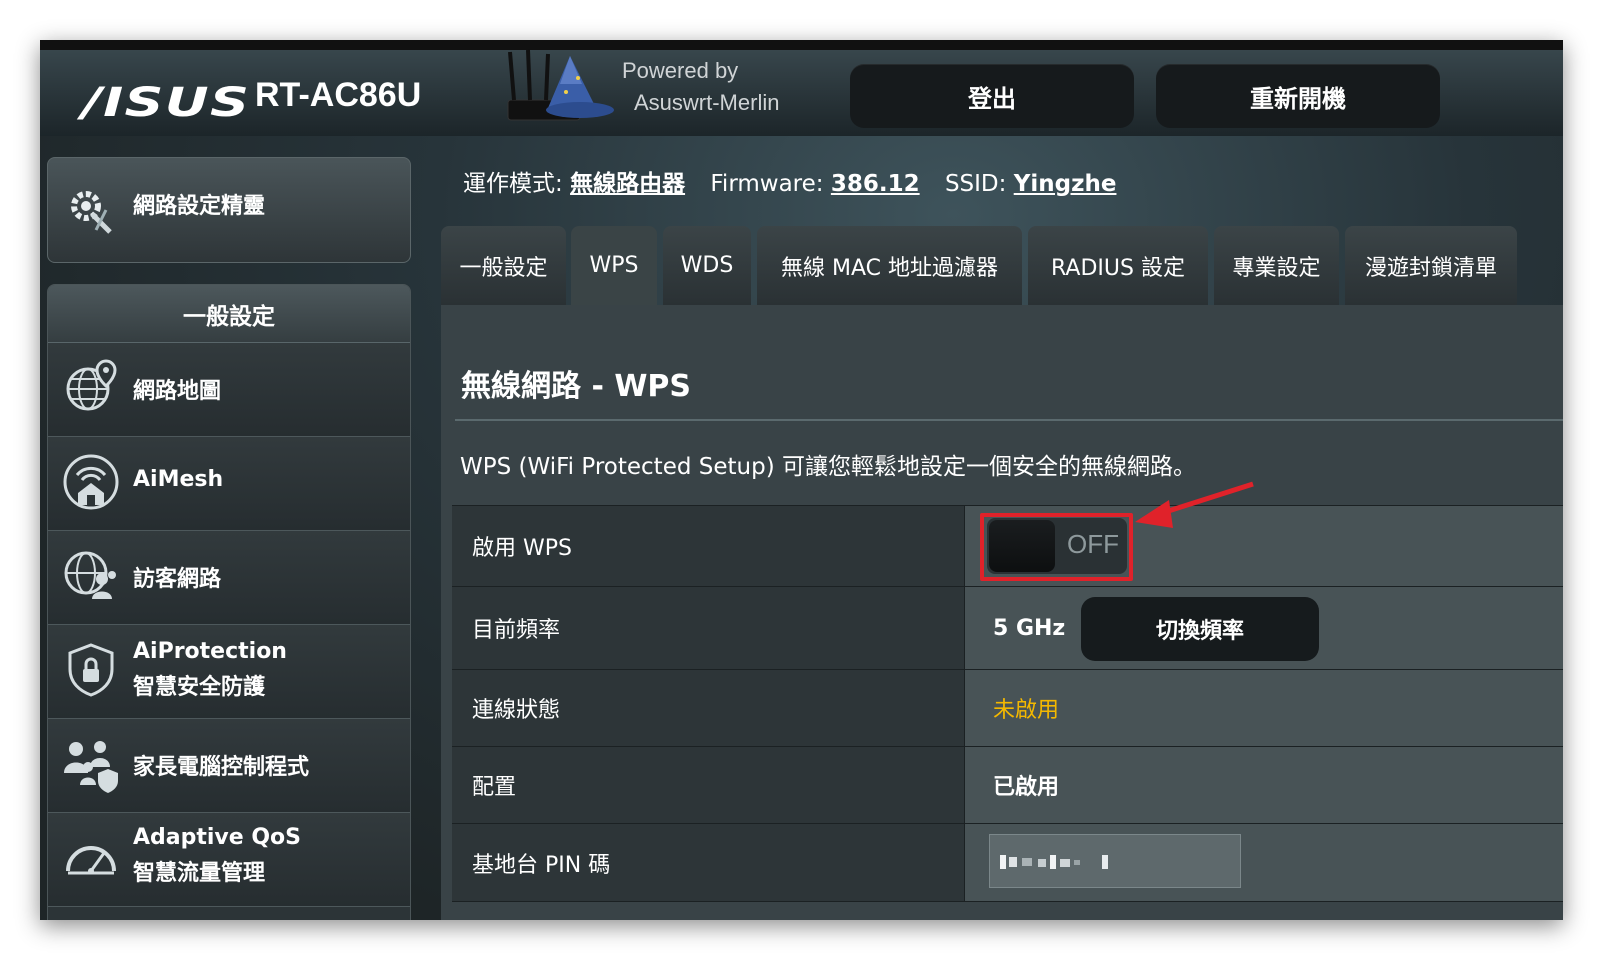 Image resolution: width=1602 pixels, height=960 pixels. Describe the element at coordinates (217, 837) in the screenshot. I see `sidebar-item-label: Adaptive QoS` at that location.